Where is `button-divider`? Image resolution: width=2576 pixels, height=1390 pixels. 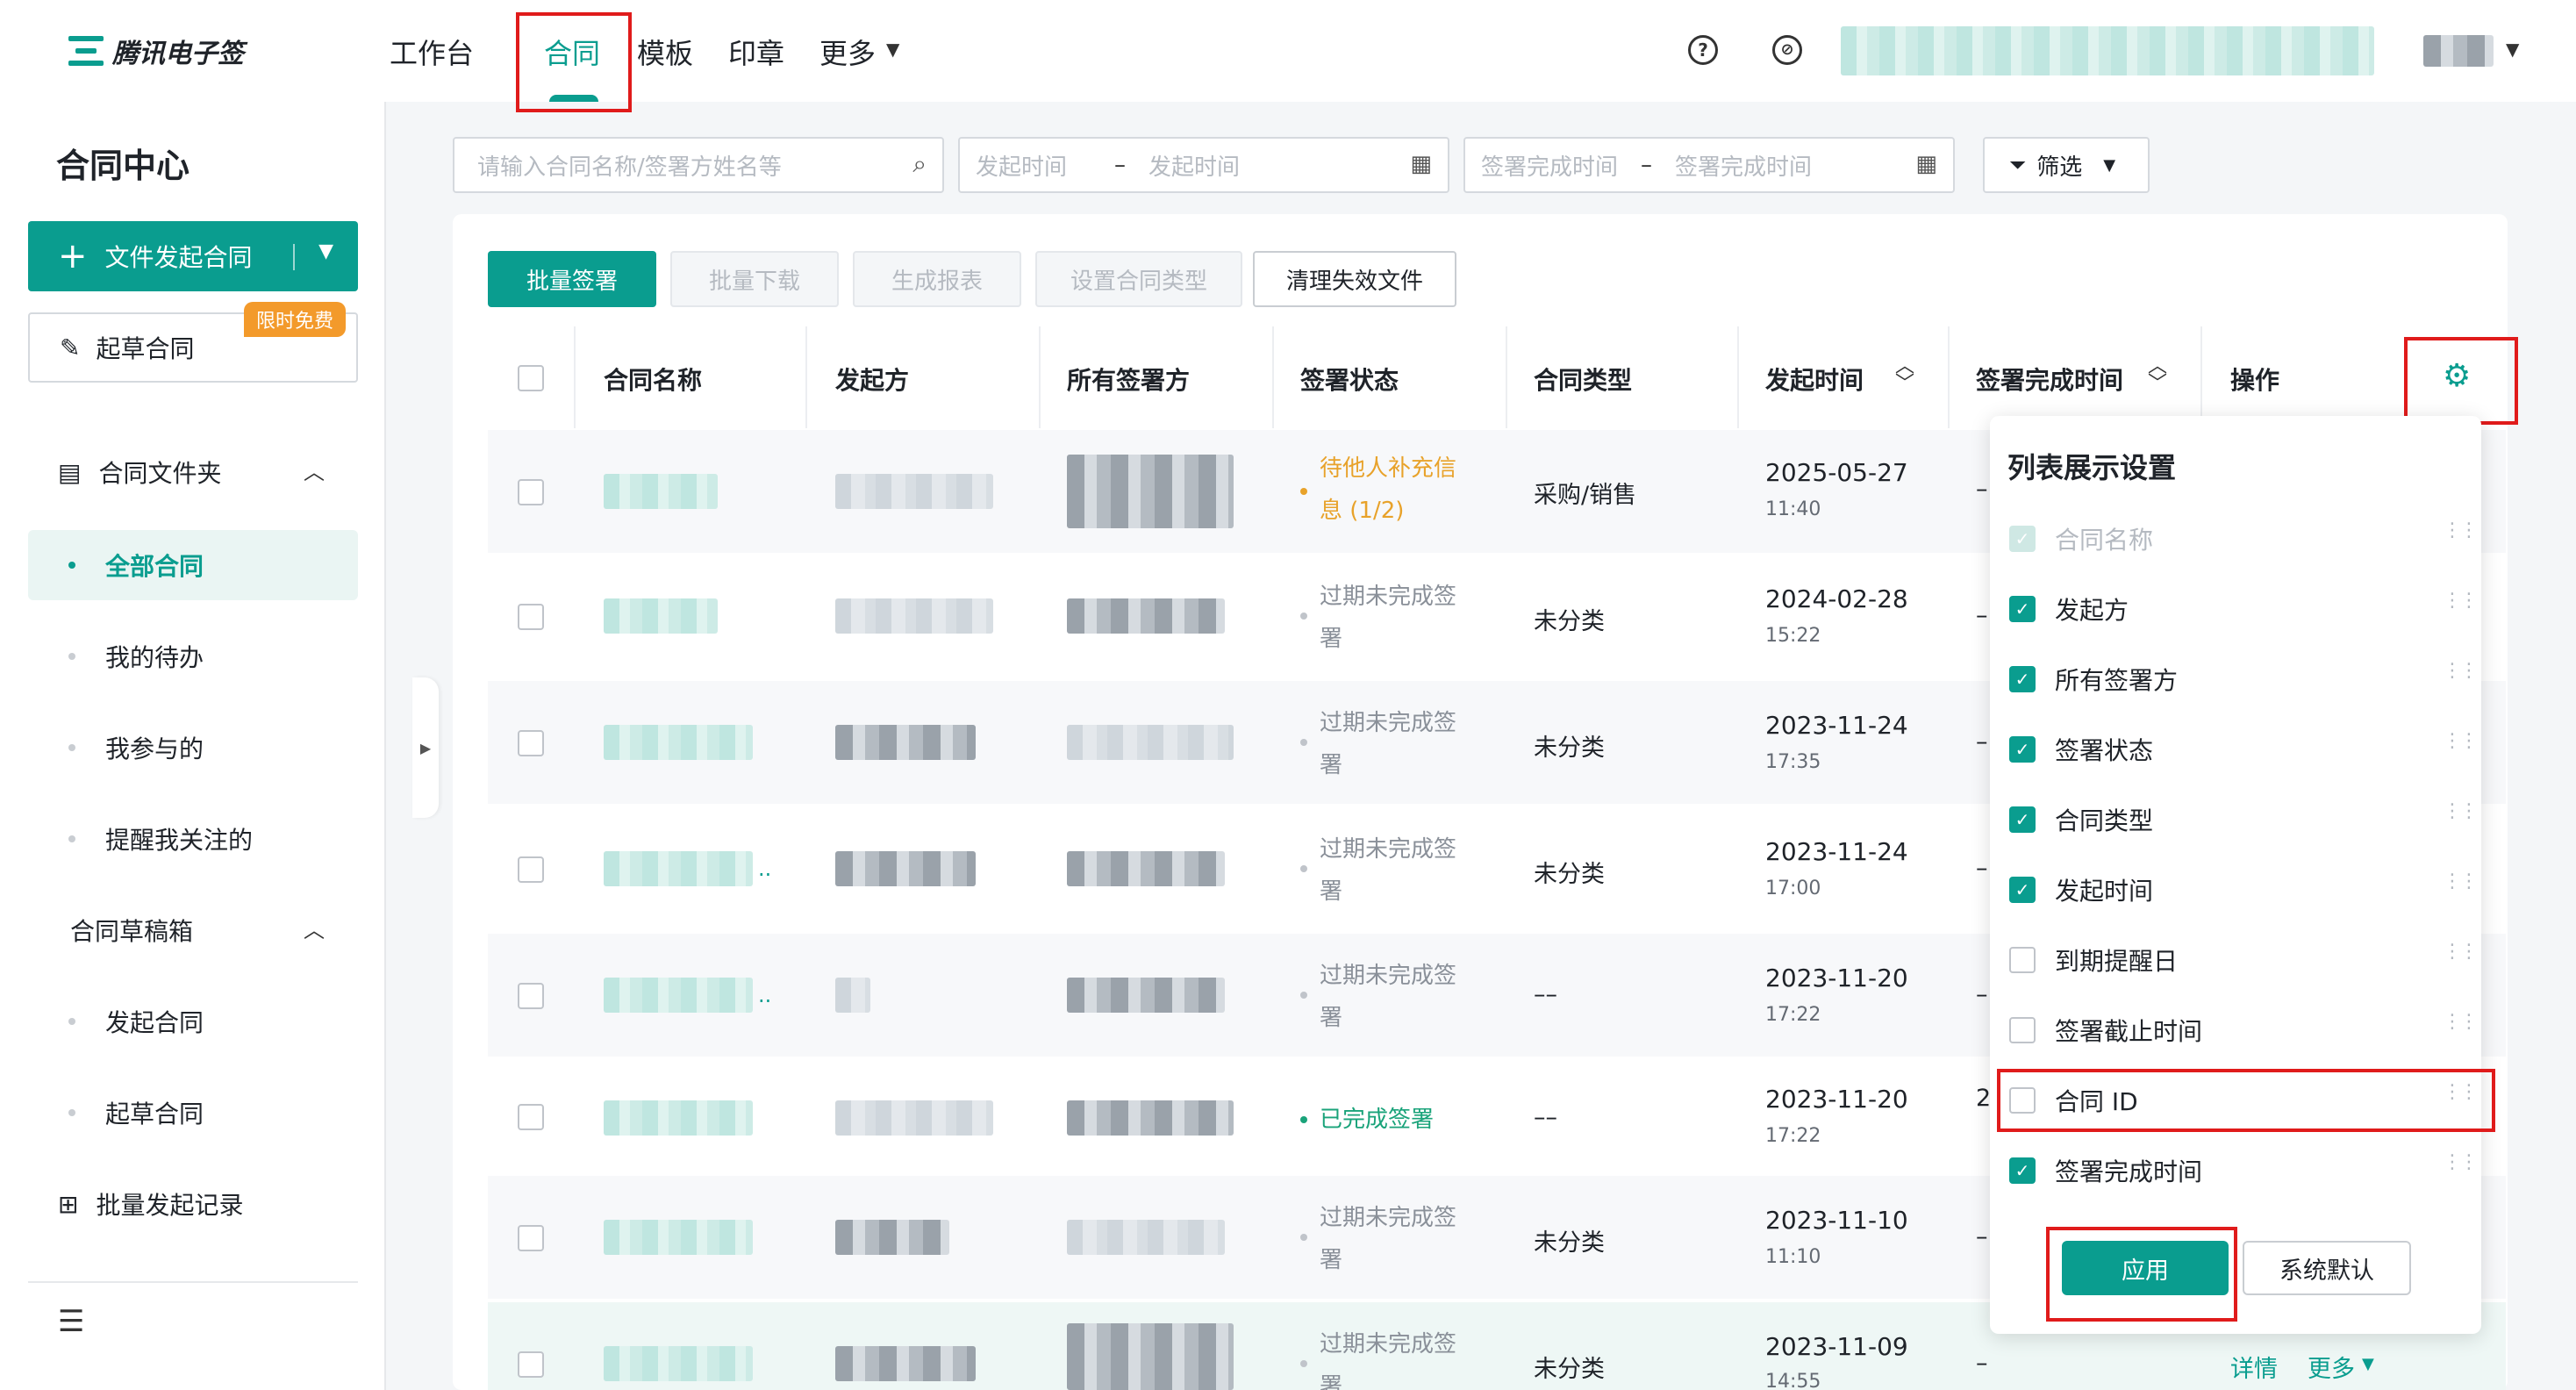 button-divider is located at coordinates (294, 257).